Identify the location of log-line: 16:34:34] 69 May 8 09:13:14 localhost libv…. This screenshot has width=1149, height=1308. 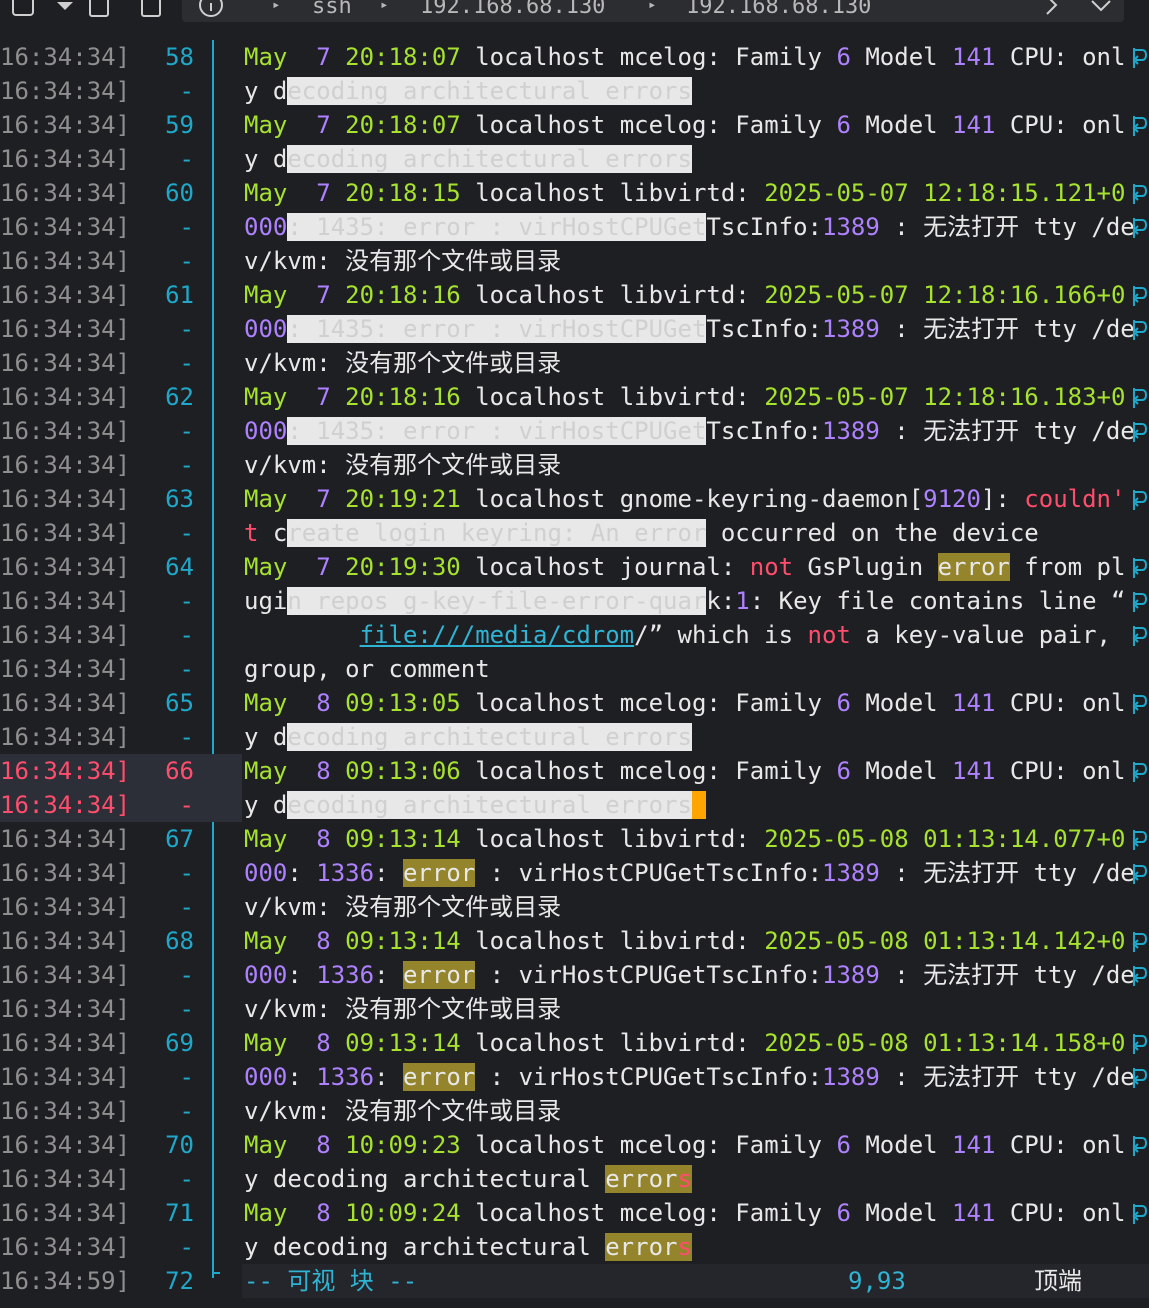
(574, 1043).